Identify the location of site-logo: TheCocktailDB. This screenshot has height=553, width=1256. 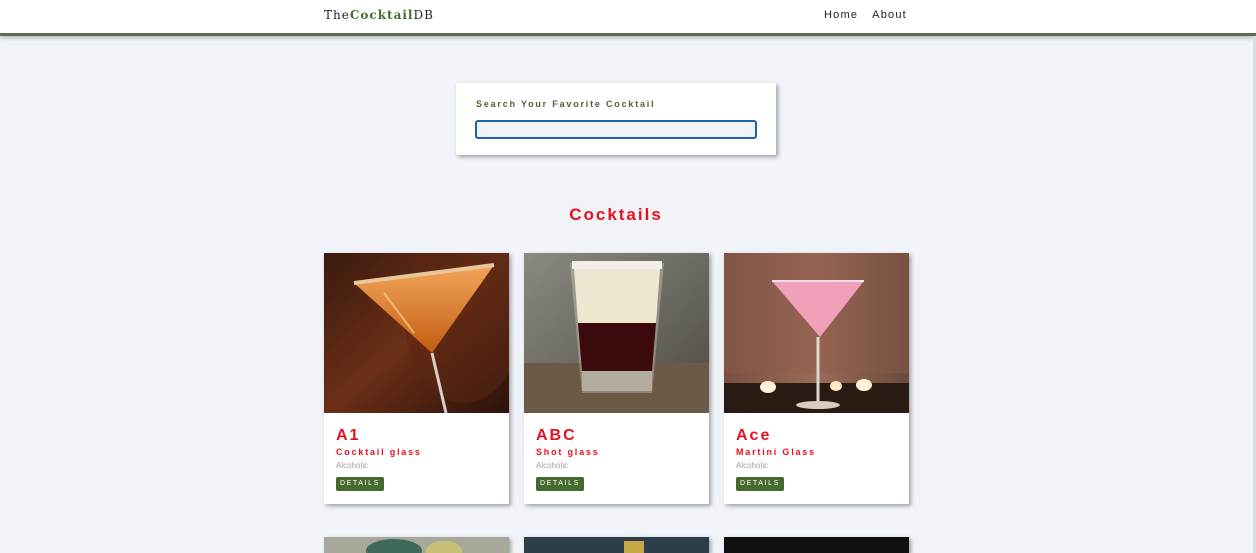
(379, 15).